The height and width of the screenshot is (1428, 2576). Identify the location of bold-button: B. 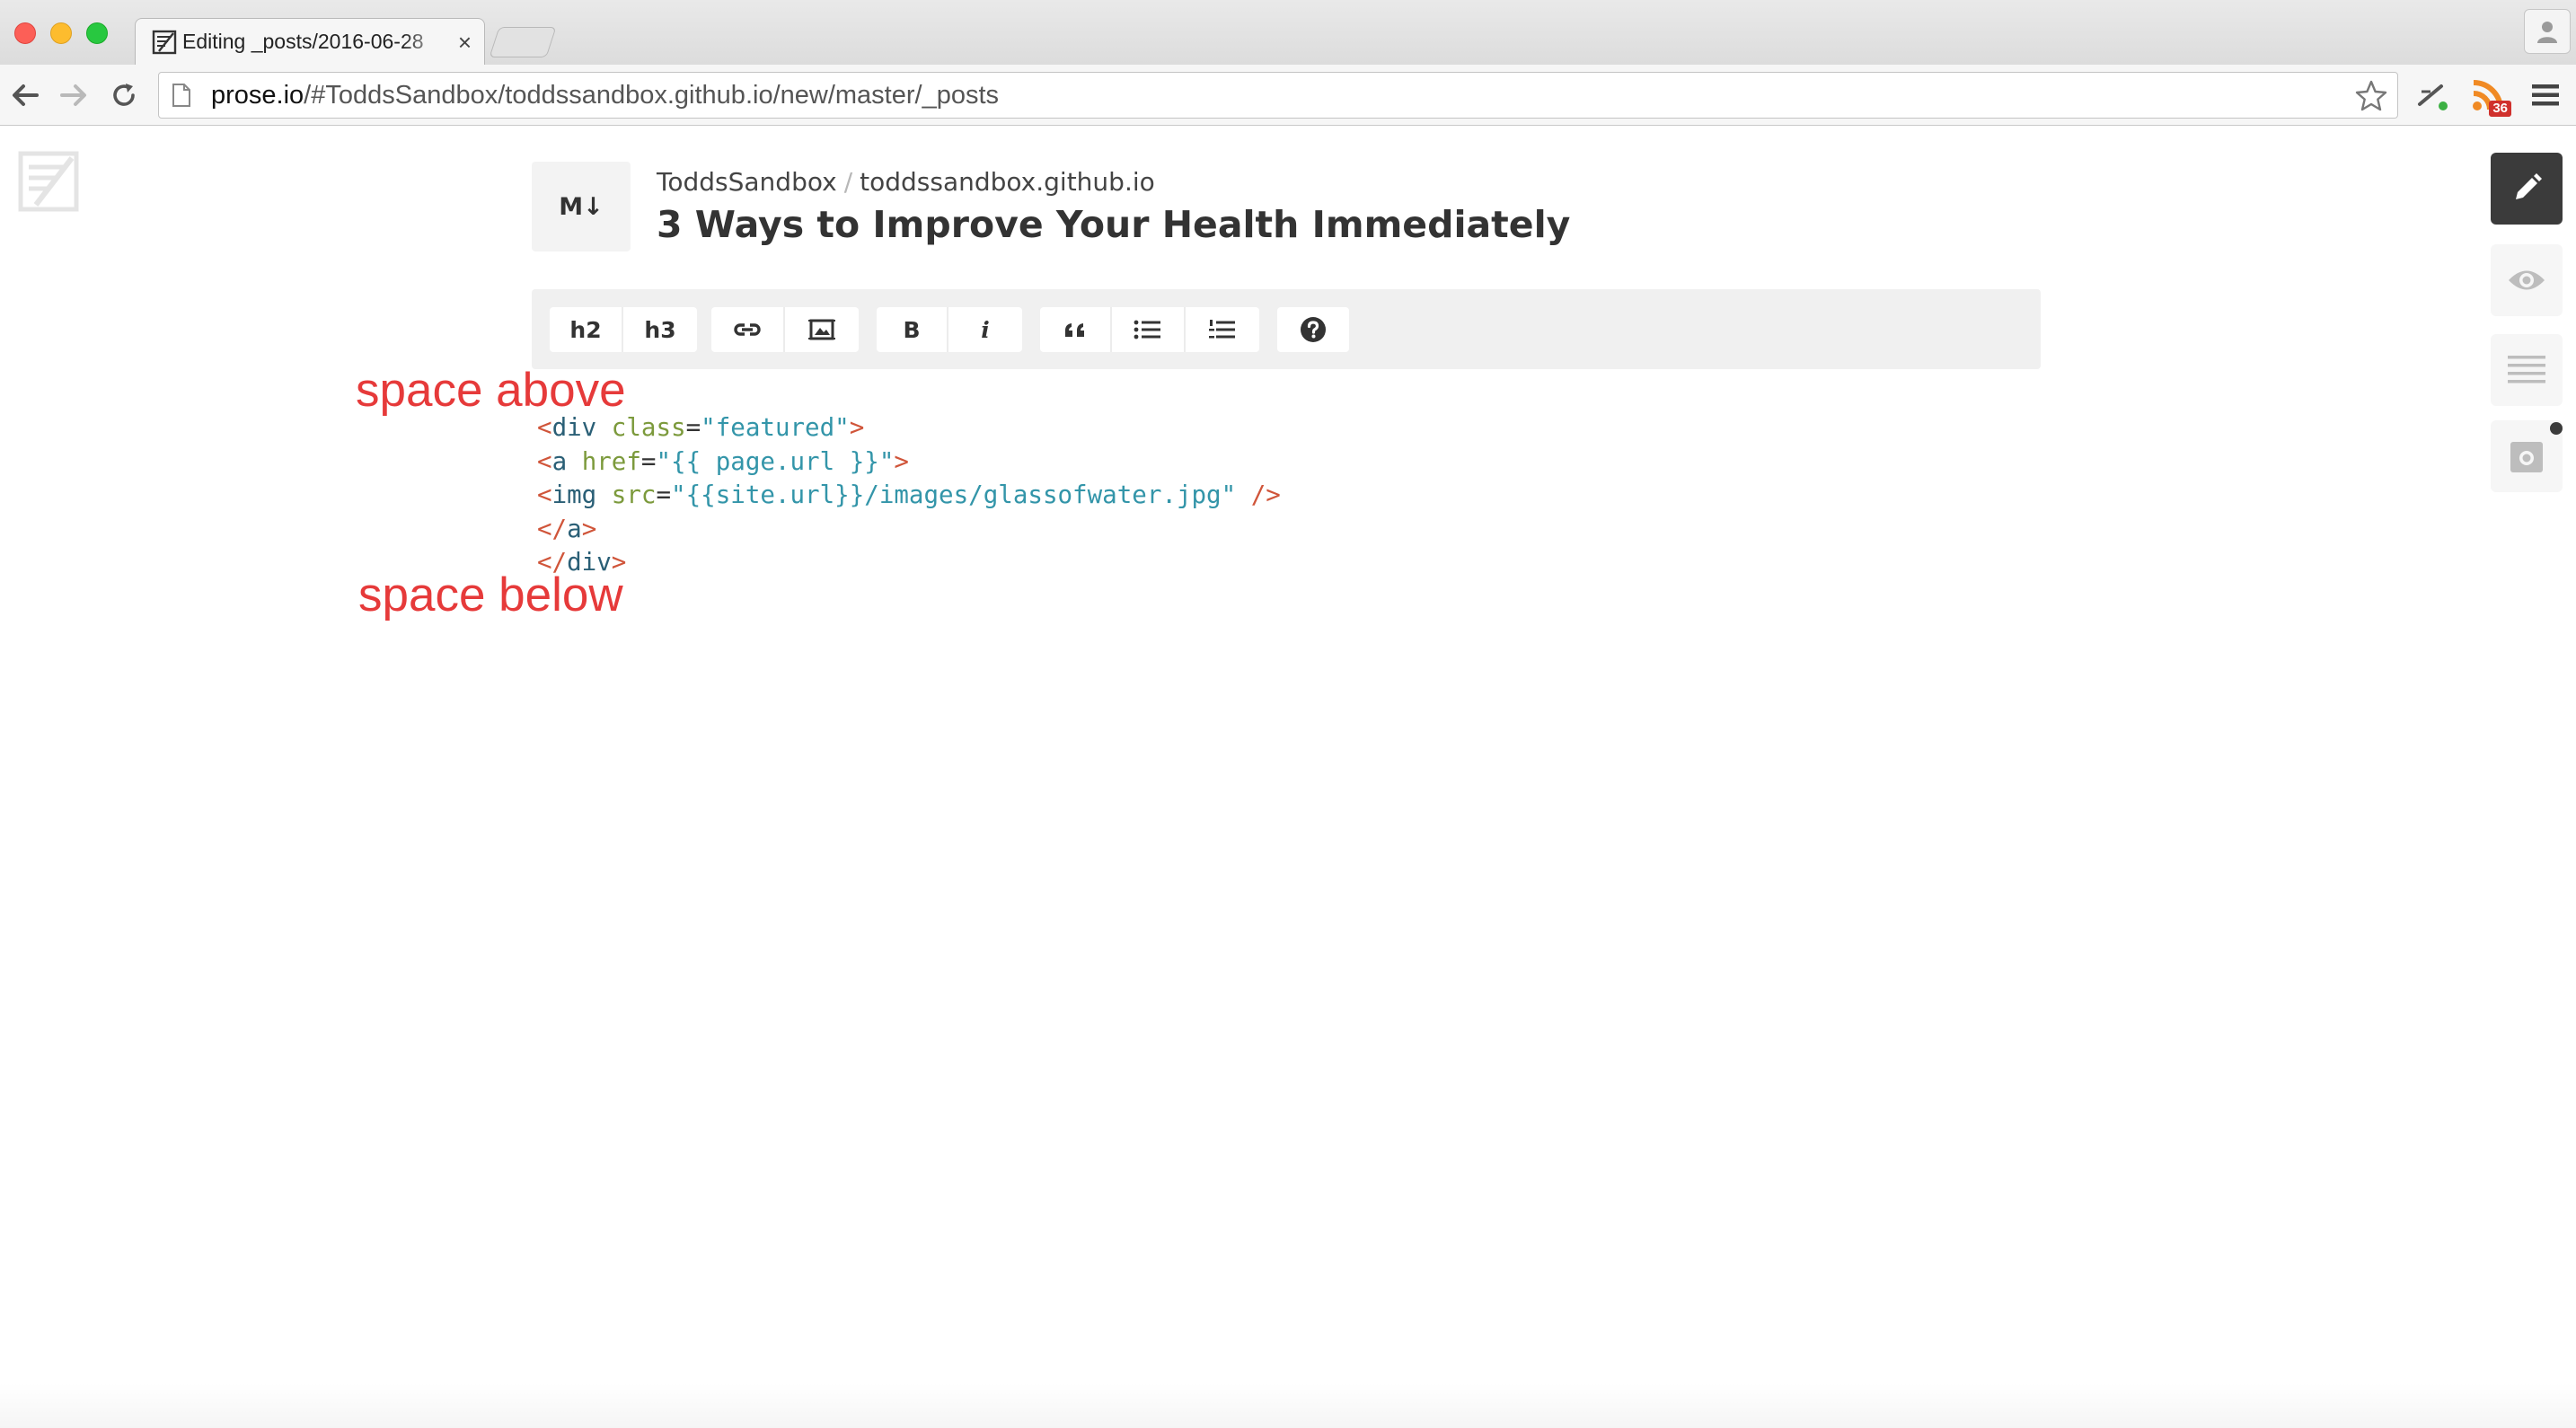
(912, 329).